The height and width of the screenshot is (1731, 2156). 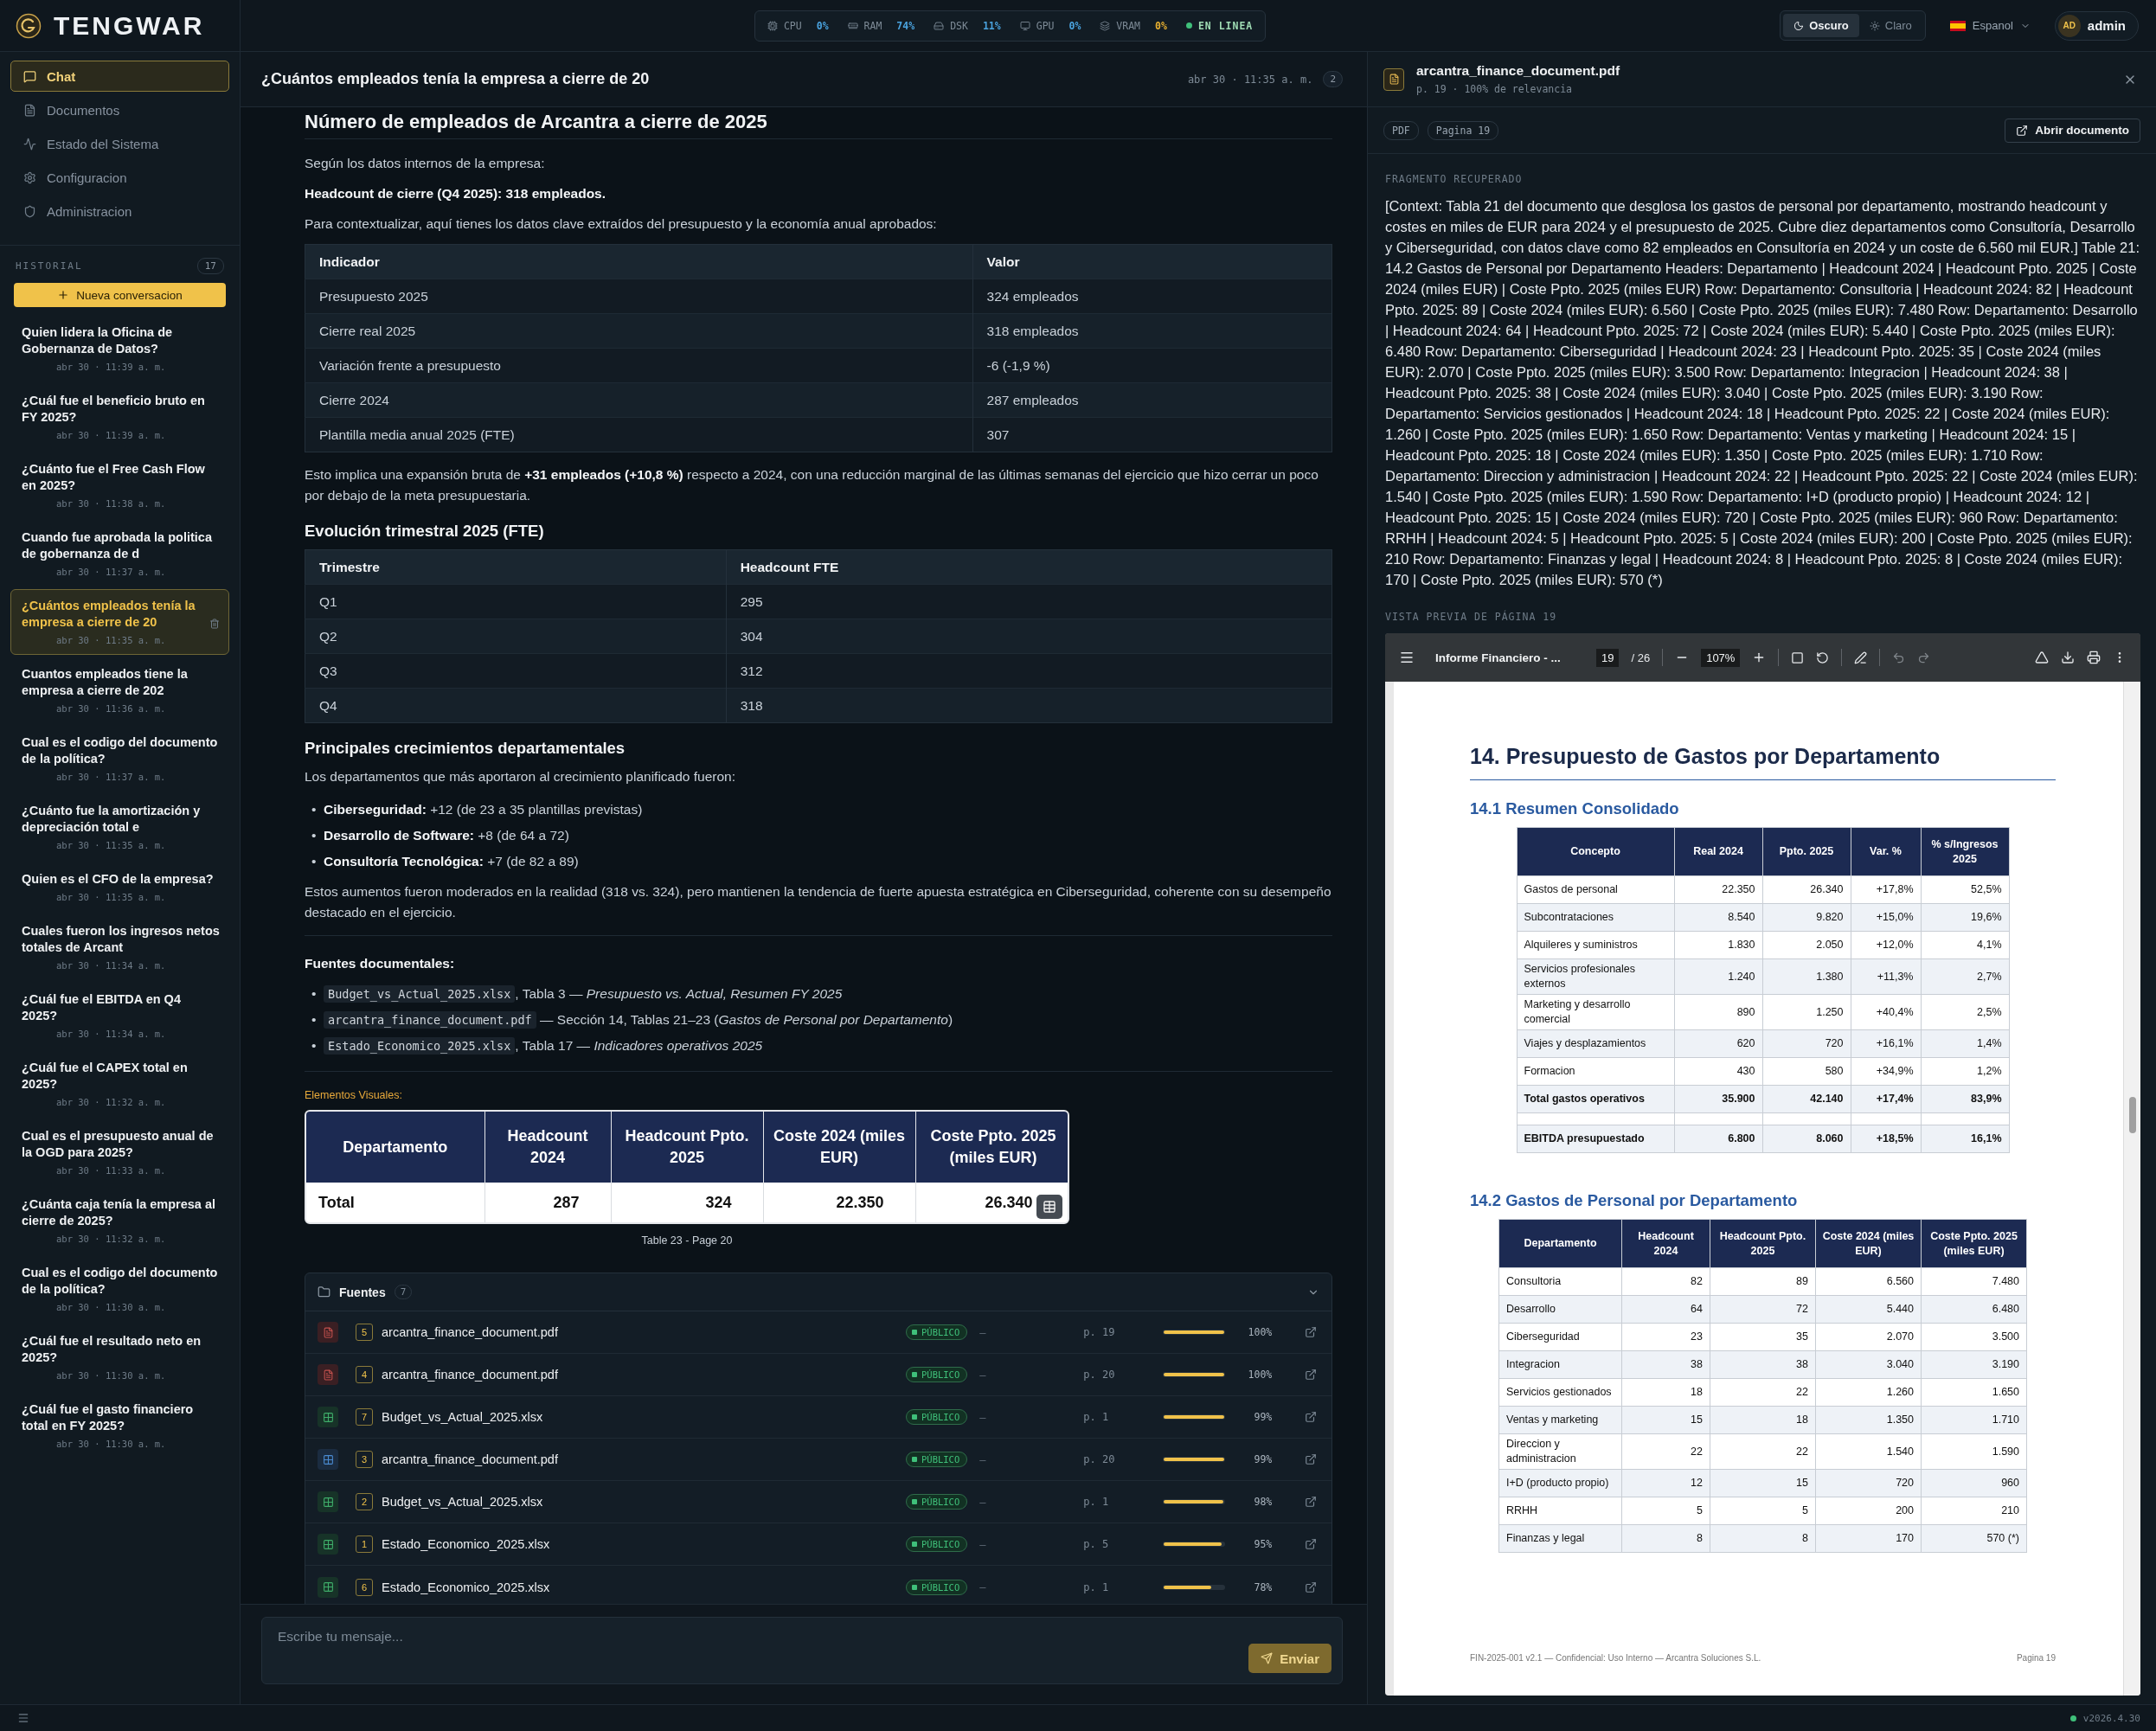 What do you see at coordinates (1974, 1511) in the screenshot?
I see `table-cell: 210` at bounding box center [1974, 1511].